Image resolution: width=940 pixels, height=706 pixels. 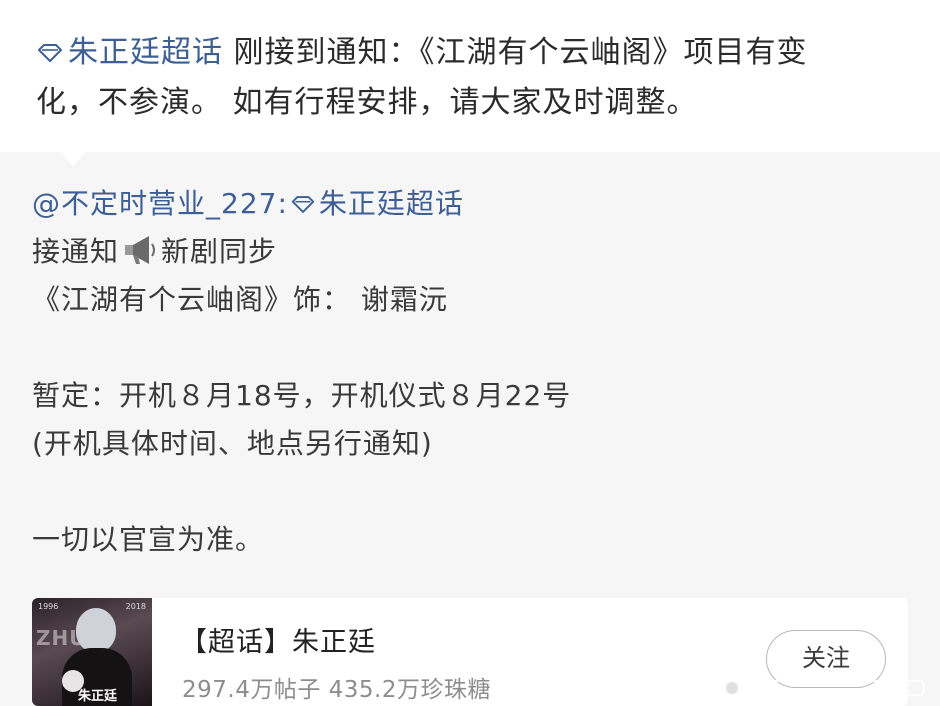 What do you see at coordinates (336, 690) in the screenshot?
I see `topic-card-stats: 297.4万帖子 435.2万珍珠糖` at bounding box center [336, 690].